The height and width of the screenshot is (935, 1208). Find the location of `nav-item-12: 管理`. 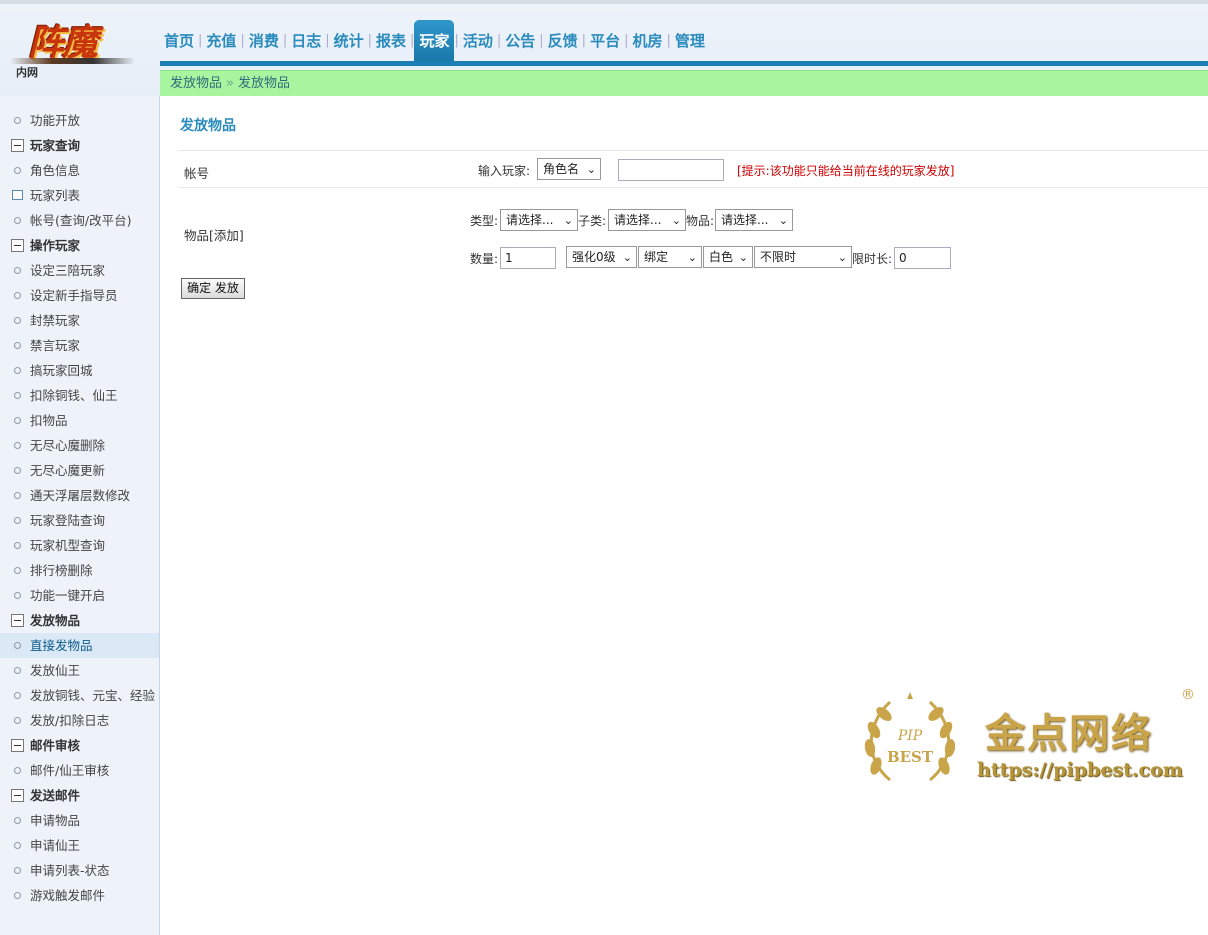

nav-item-12: 管理 is located at coordinates (690, 41).